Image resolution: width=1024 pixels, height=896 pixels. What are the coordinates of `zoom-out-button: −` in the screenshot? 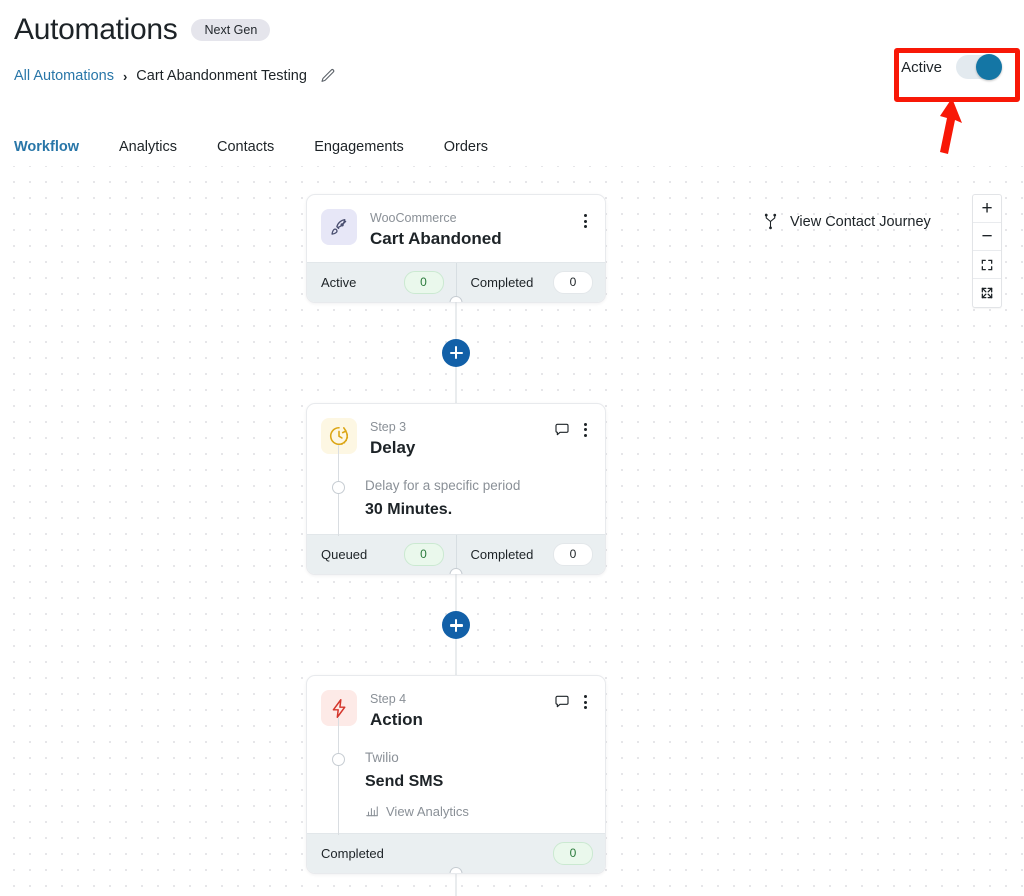 It's located at (987, 237).